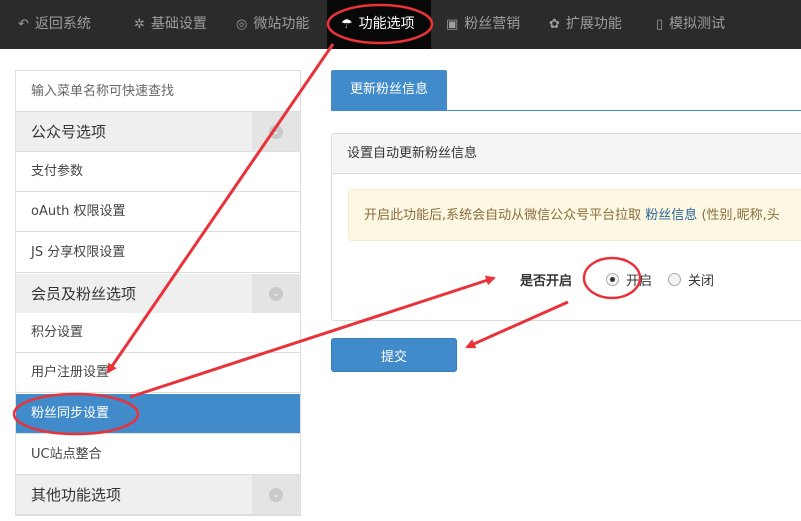 The image size is (801, 521). I want to click on enable-field-label: 是否开启, so click(546, 281).